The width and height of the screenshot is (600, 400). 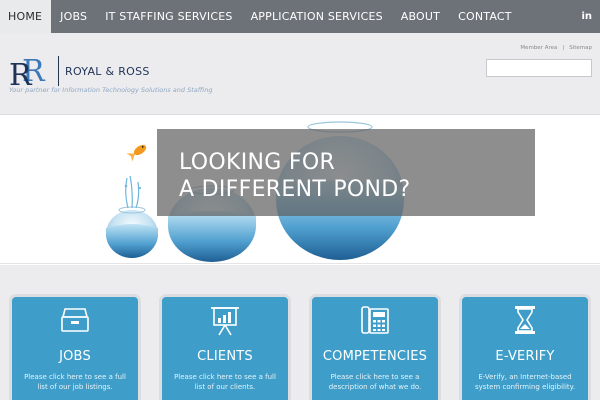 I want to click on card-title: JOBS, so click(x=75, y=356).